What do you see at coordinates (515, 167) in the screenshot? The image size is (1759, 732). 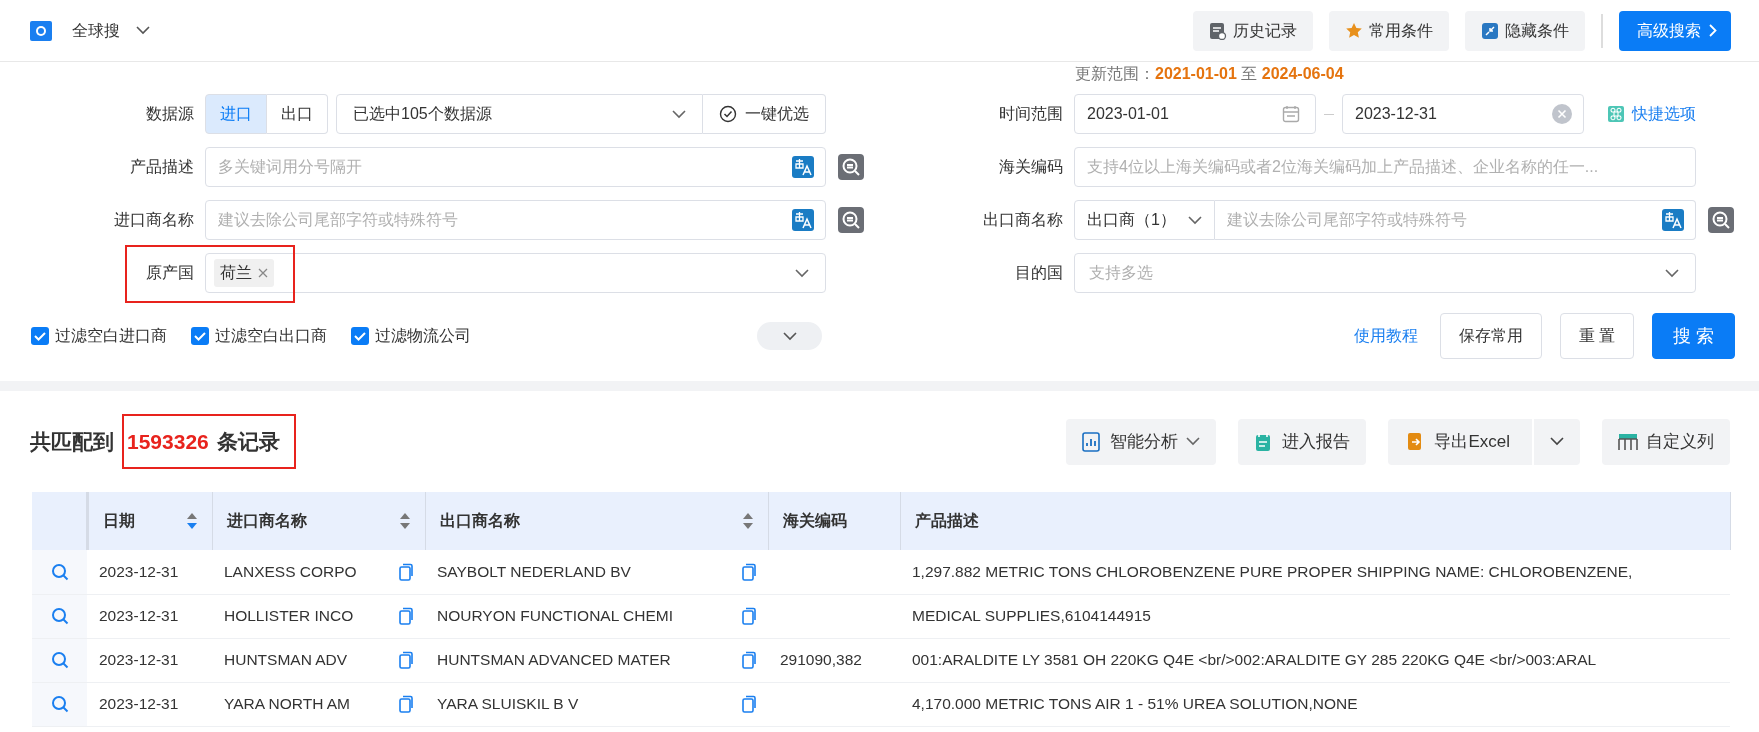 I see `text-input: 多关键词用分号隔开` at bounding box center [515, 167].